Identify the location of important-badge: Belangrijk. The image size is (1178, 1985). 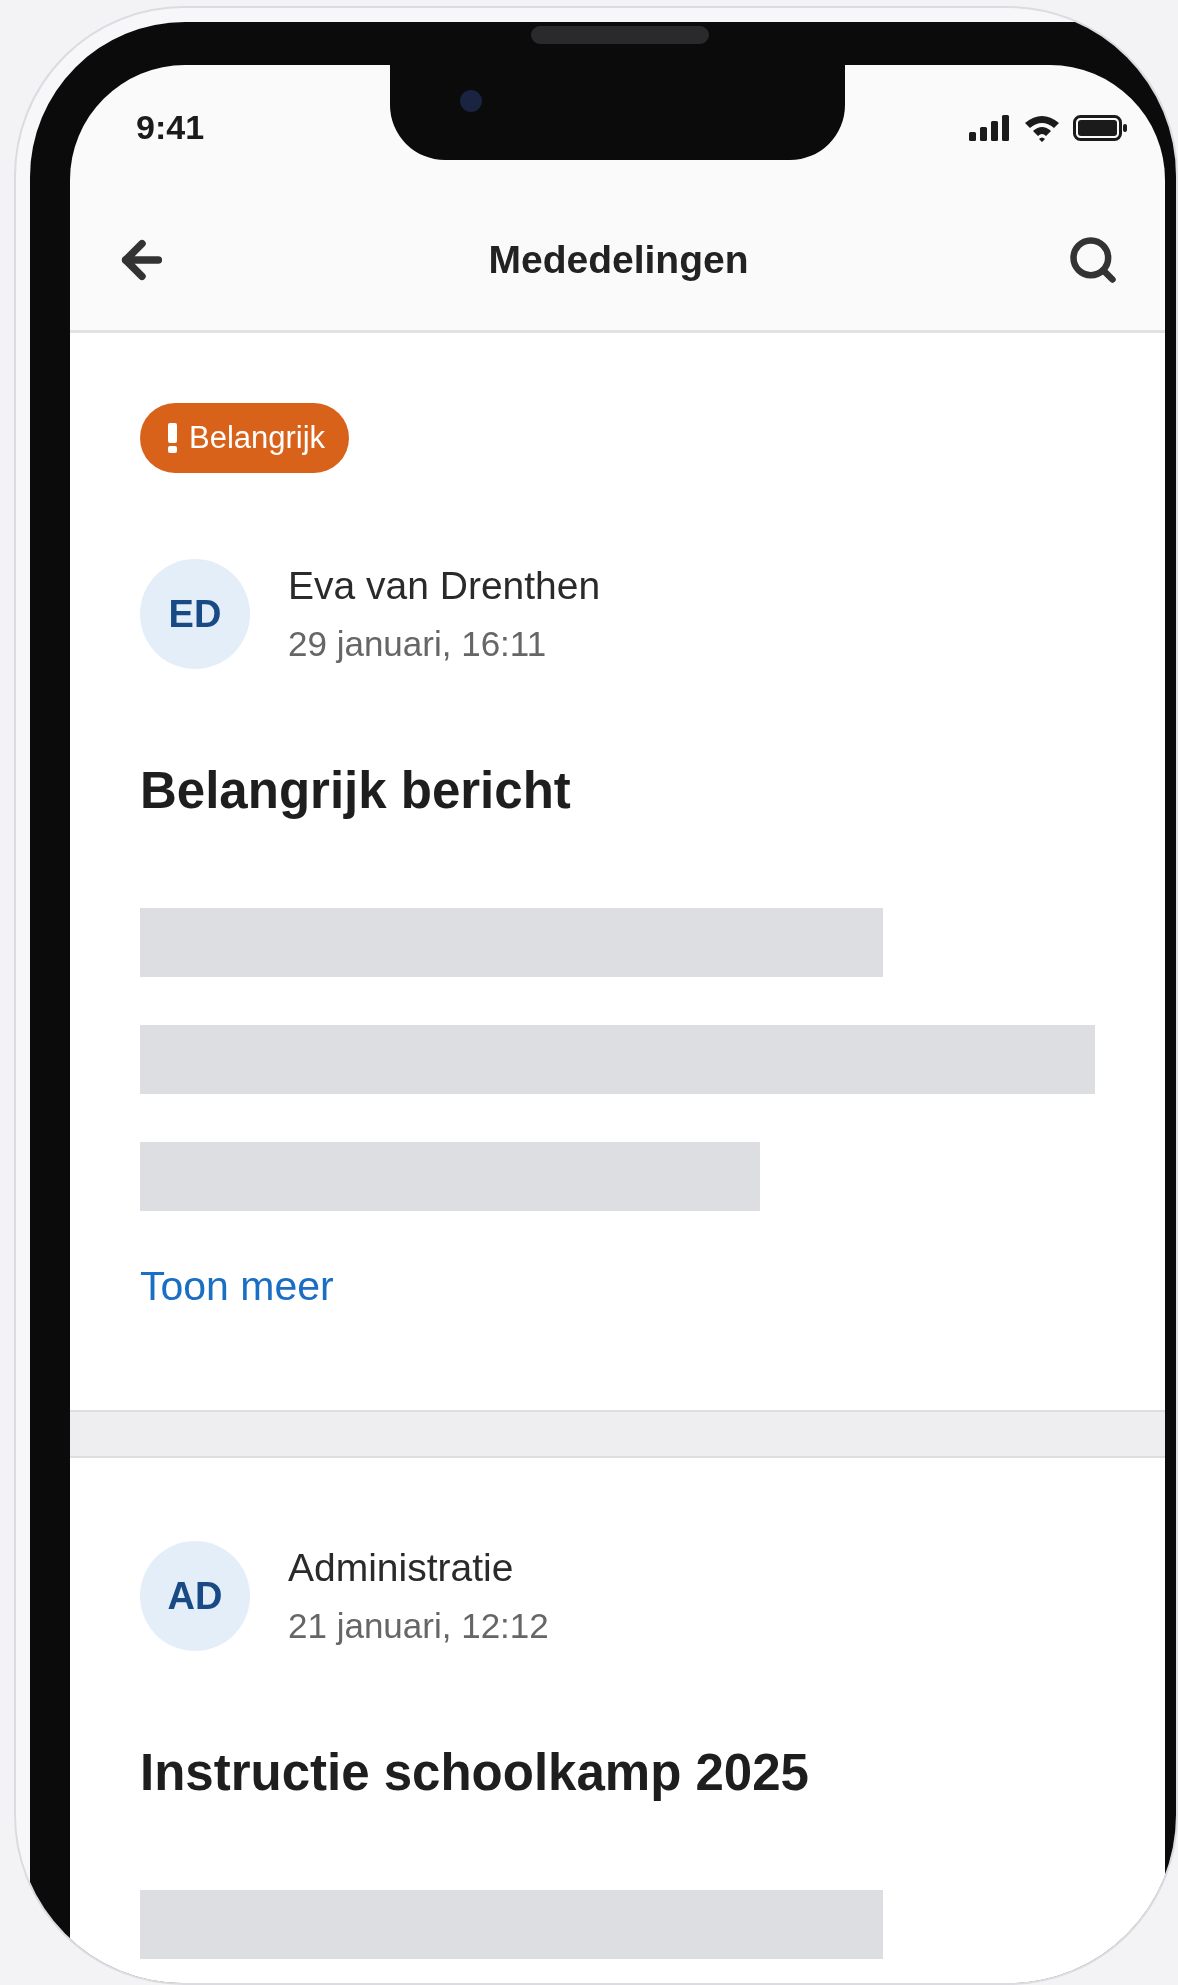
(245, 438).